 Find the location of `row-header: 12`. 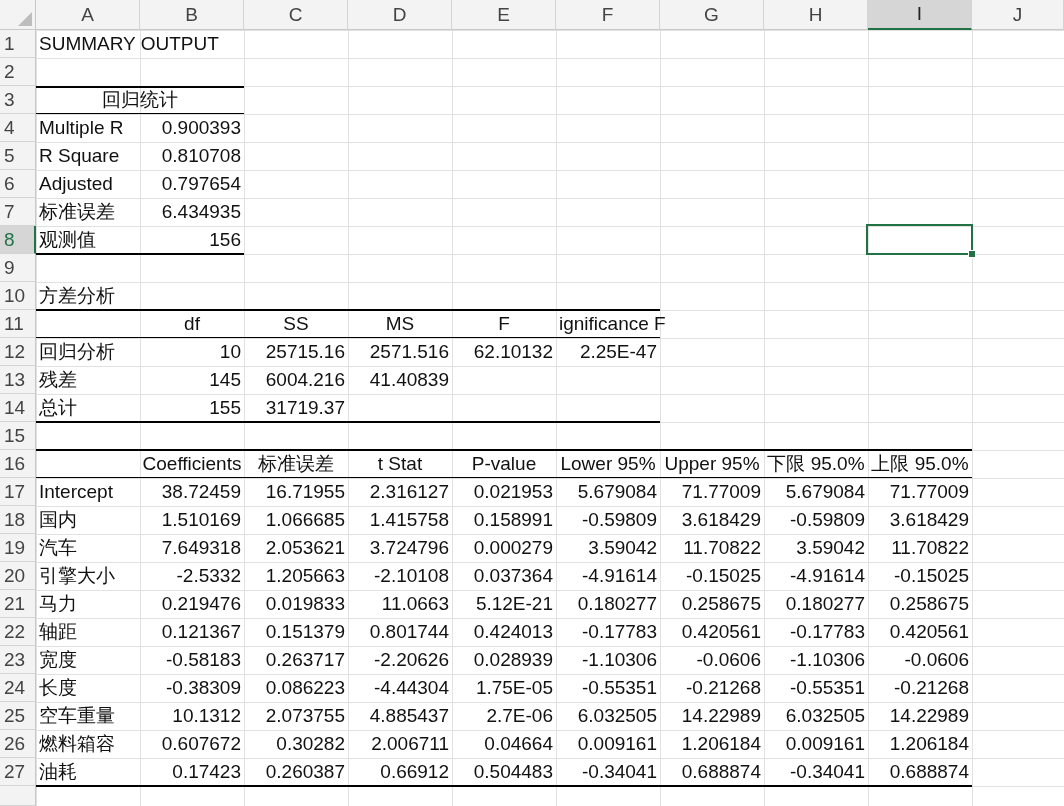

row-header: 12 is located at coordinates (18, 352).